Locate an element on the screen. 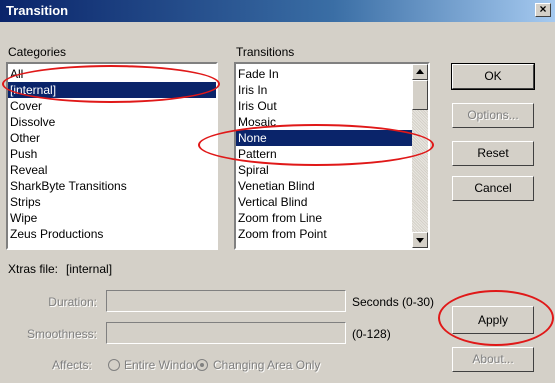 The image size is (555, 383). transitions-label: Transitions is located at coordinates (265, 52).